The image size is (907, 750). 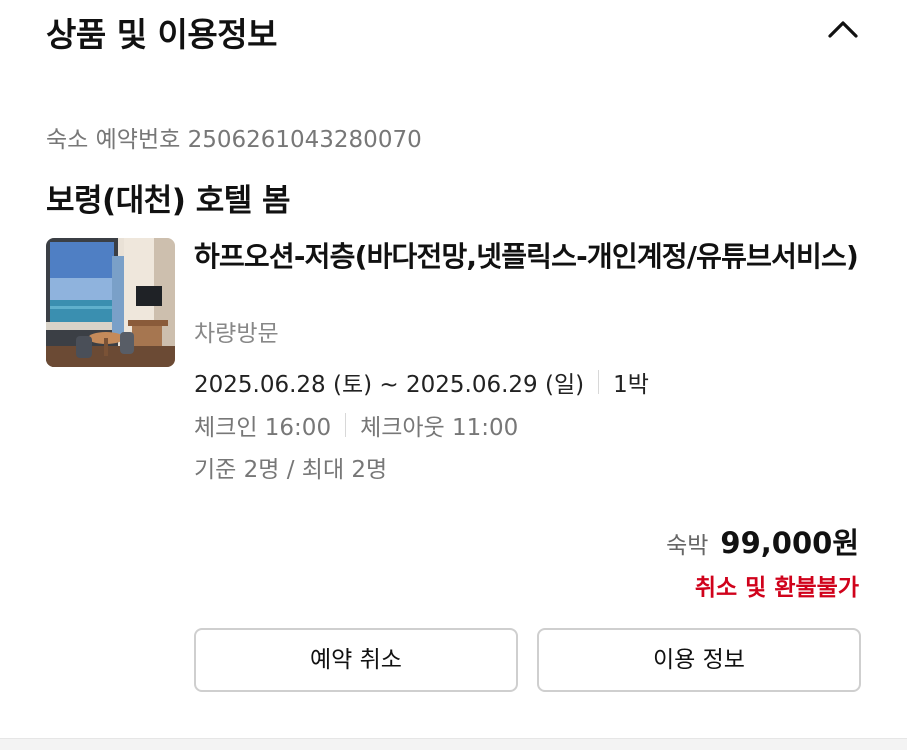 What do you see at coordinates (110, 302) in the screenshot?
I see `room-photo` at bounding box center [110, 302].